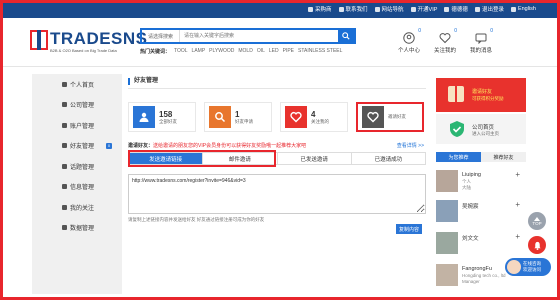  I want to click on followers-link: 0 关注我的, so click(445, 41).